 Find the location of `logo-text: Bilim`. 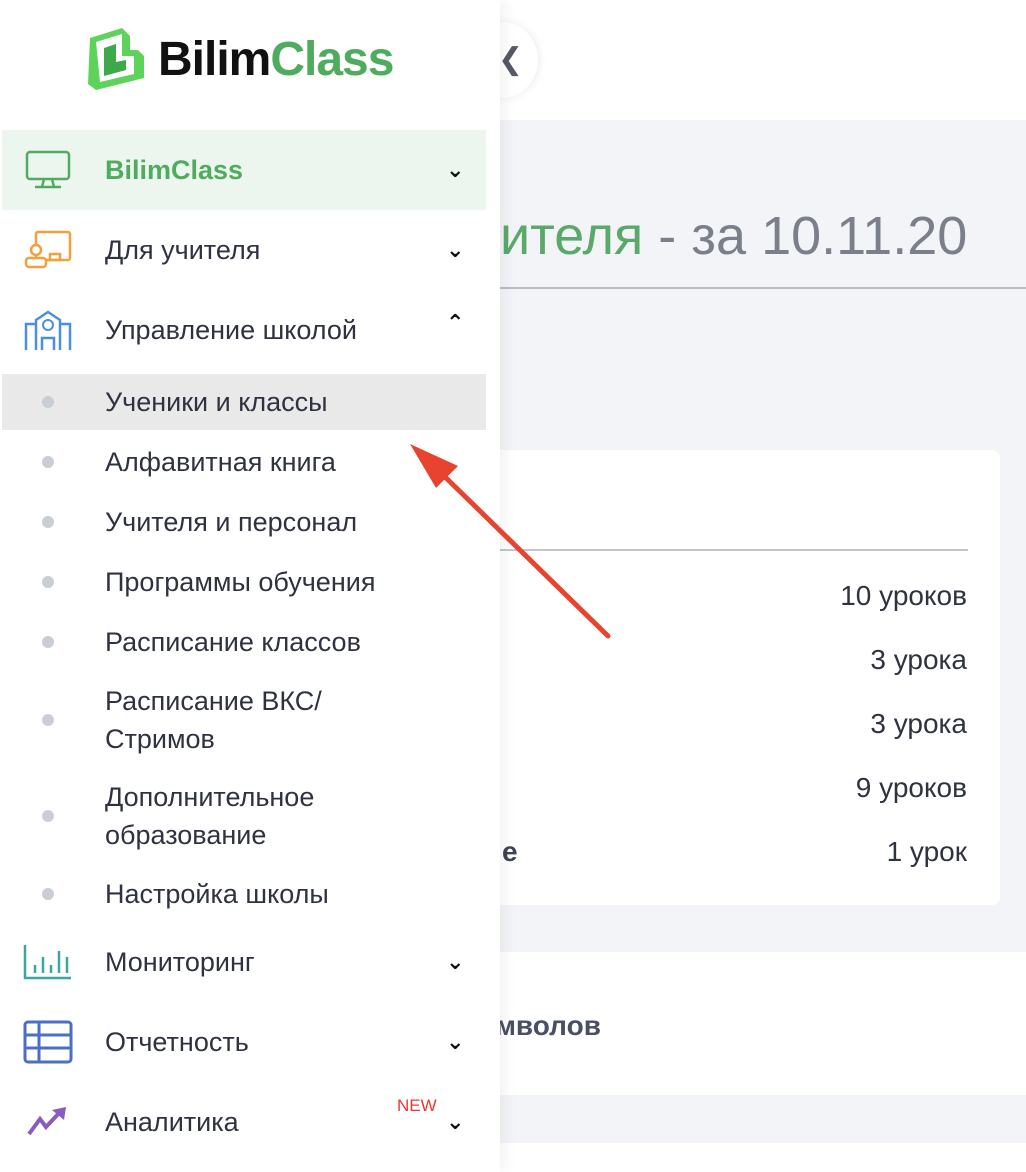

logo-text: Bilim is located at coordinates (214, 59).